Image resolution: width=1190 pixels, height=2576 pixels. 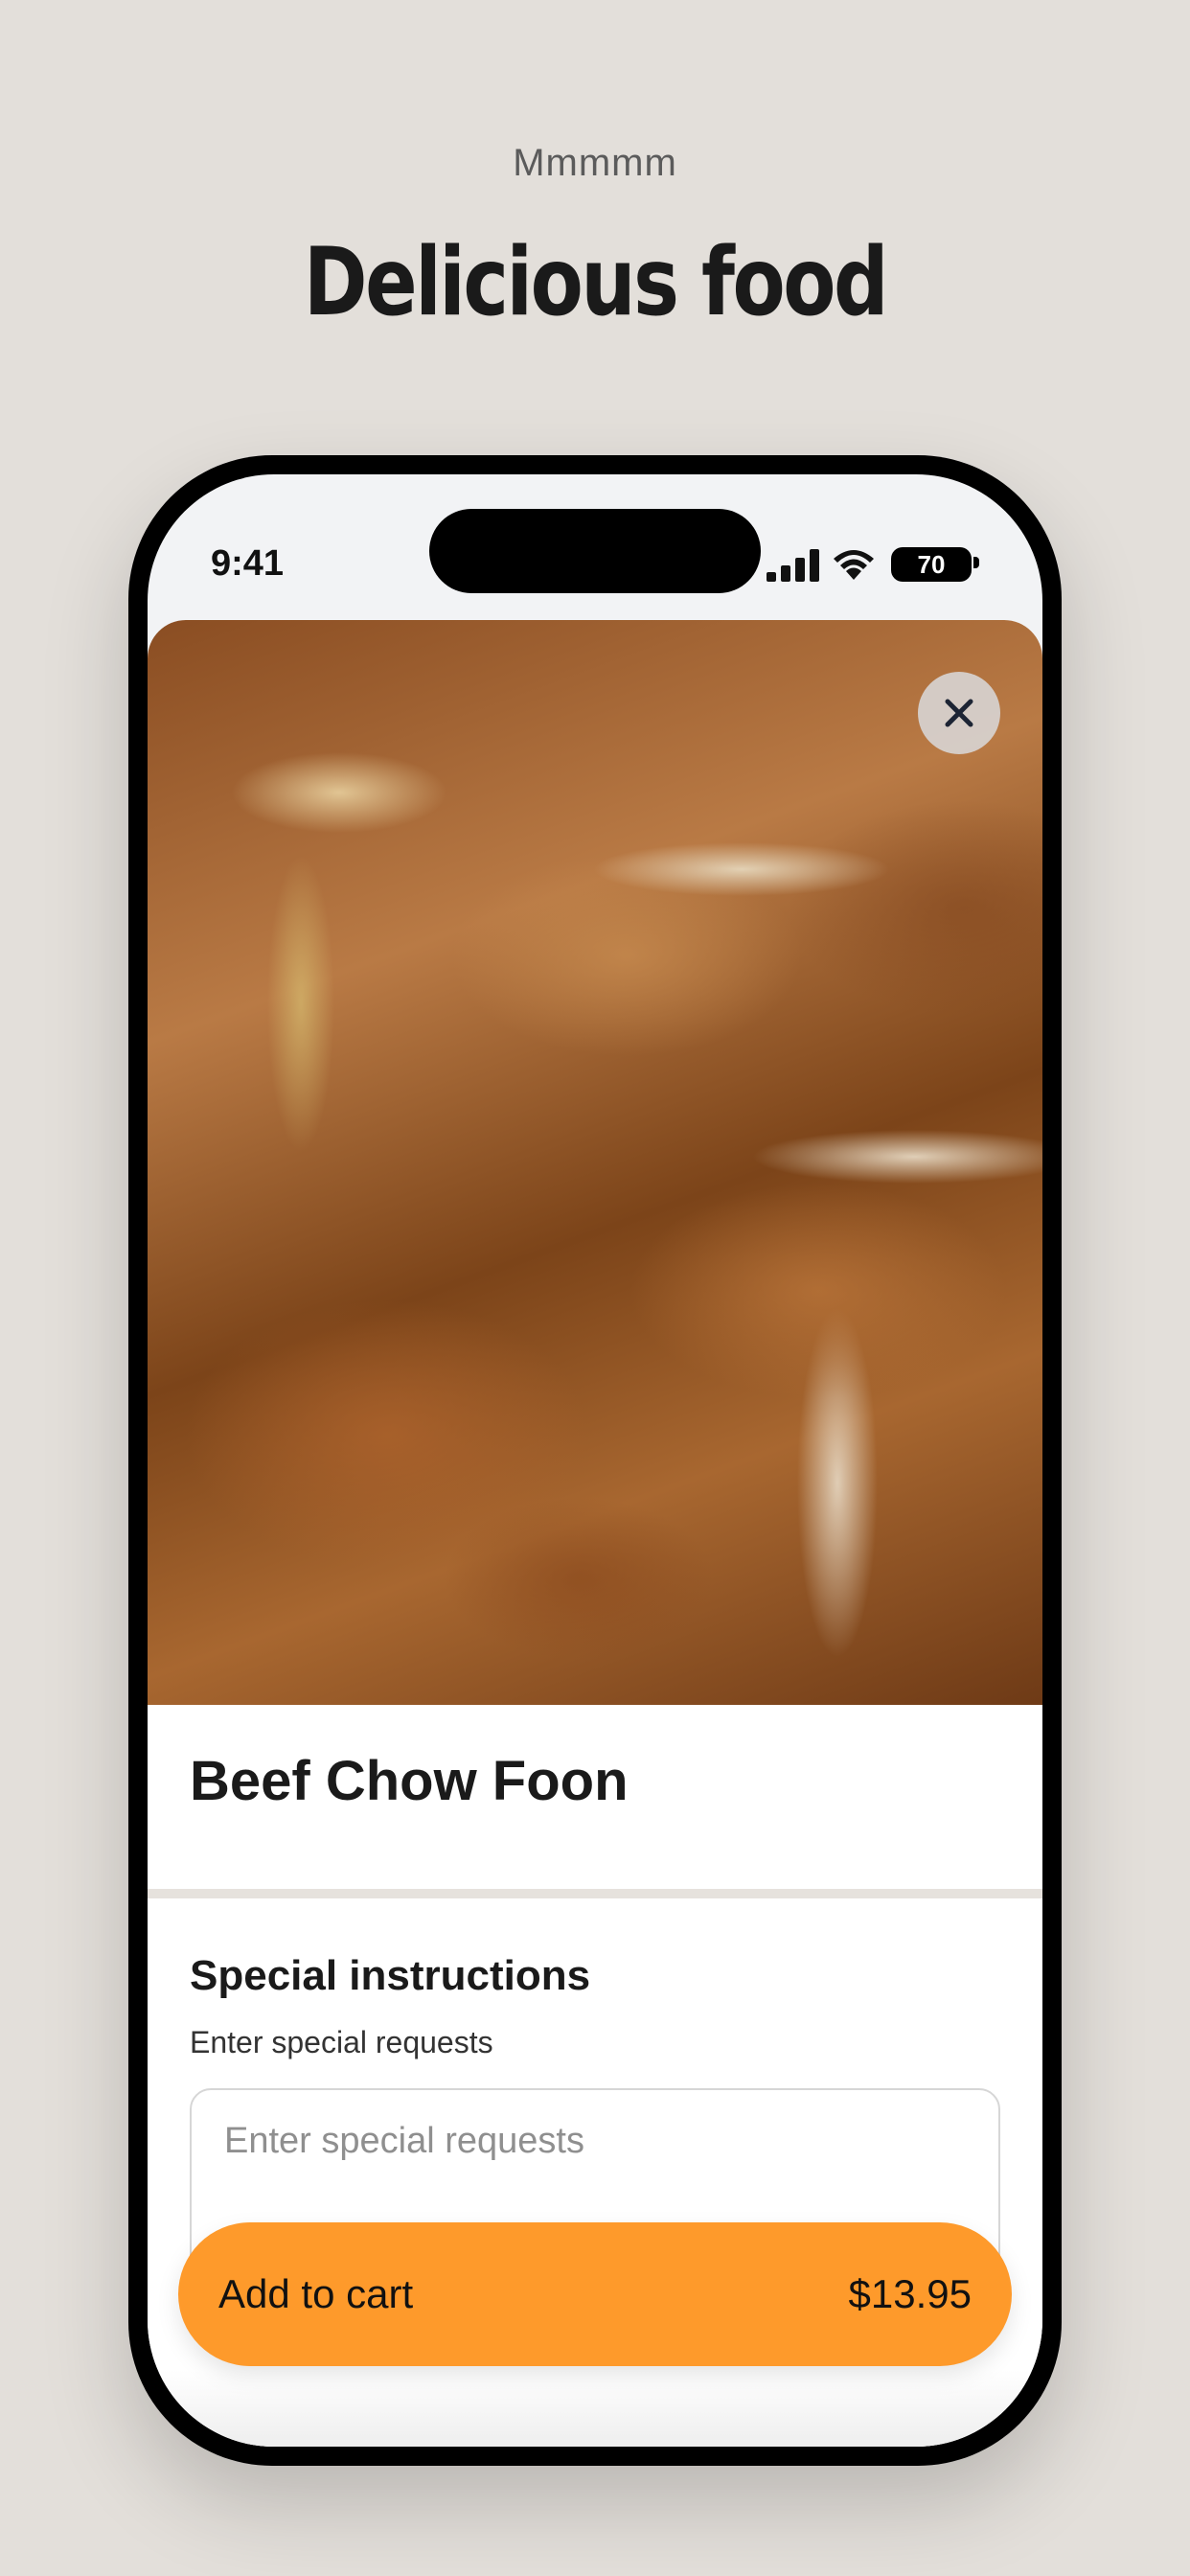 I want to click on item-price: $13.95, so click(x=910, y=2294).